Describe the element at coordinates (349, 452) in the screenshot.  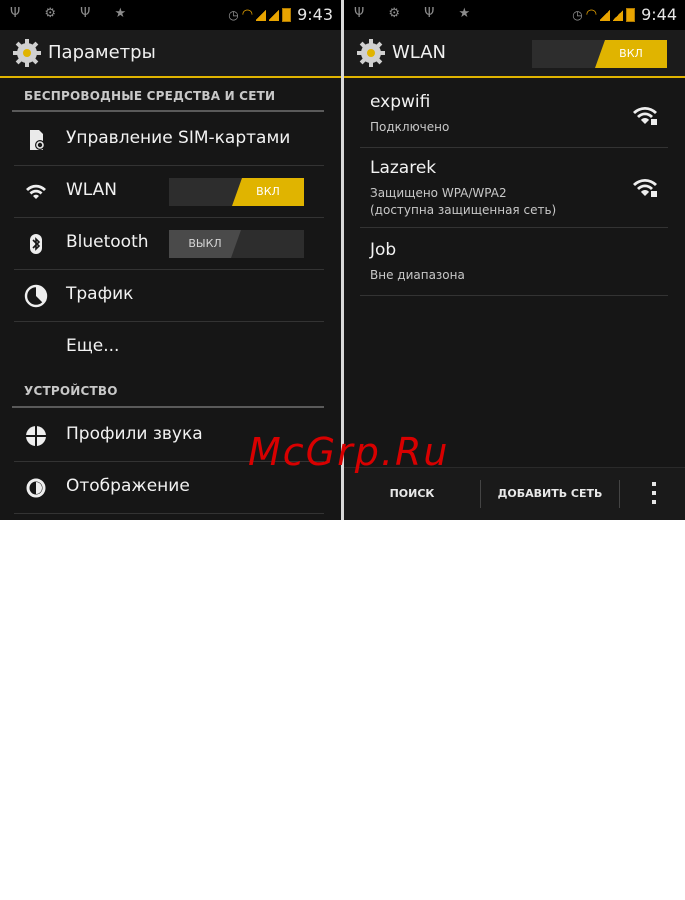
I see `watermark: McGrp.Ru` at that location.